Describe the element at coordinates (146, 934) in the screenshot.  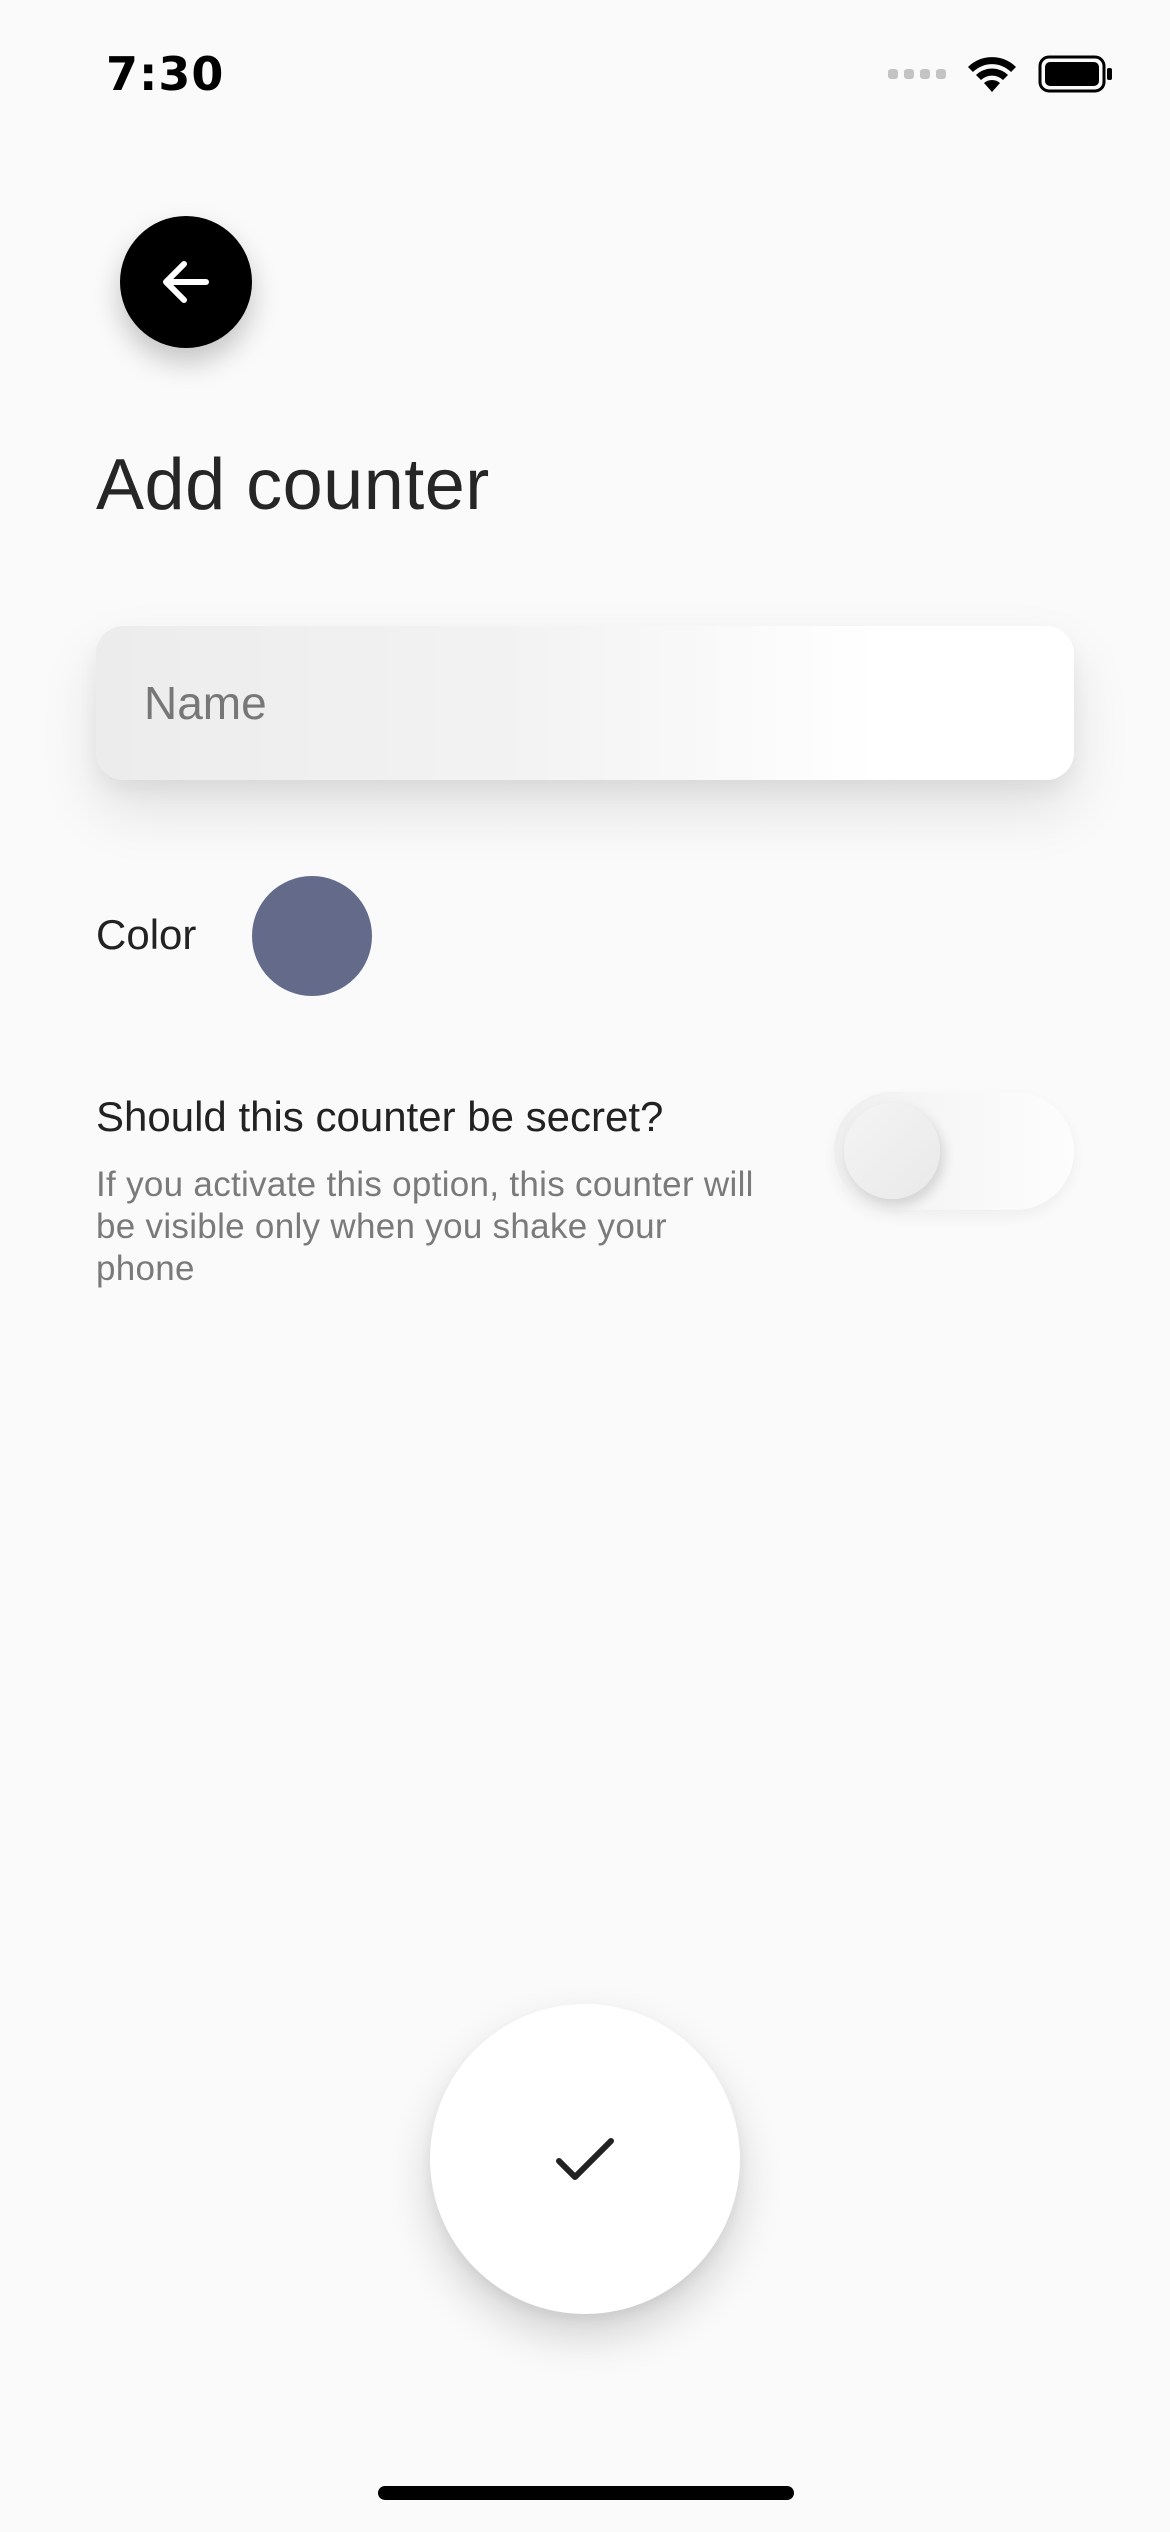
I see `color-label: Color` at that location.